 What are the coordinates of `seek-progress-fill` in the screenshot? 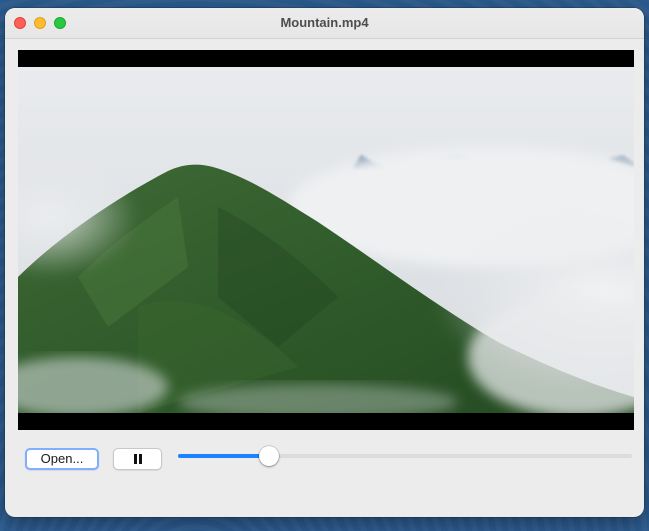 It's located at (223, 456).